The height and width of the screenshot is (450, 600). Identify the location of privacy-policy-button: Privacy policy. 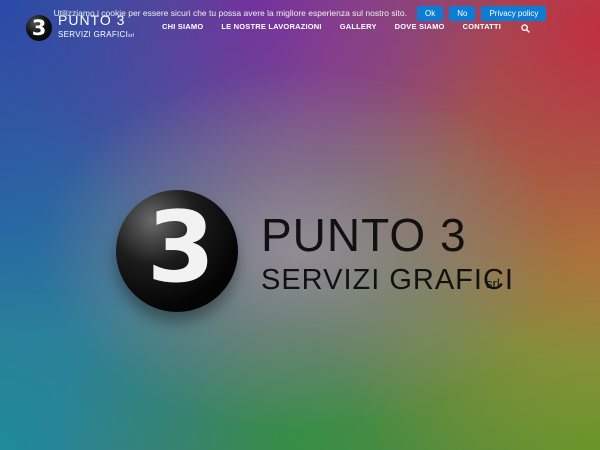
(514, 13).